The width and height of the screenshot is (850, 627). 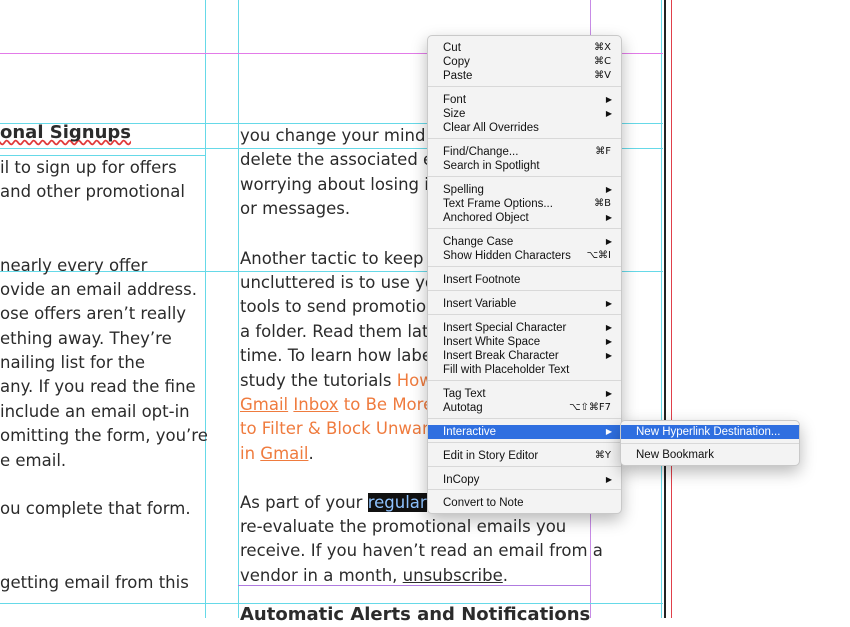 I want to click on next-heading: Automatic Alerts and Notifications, so click(x=415, y=614).